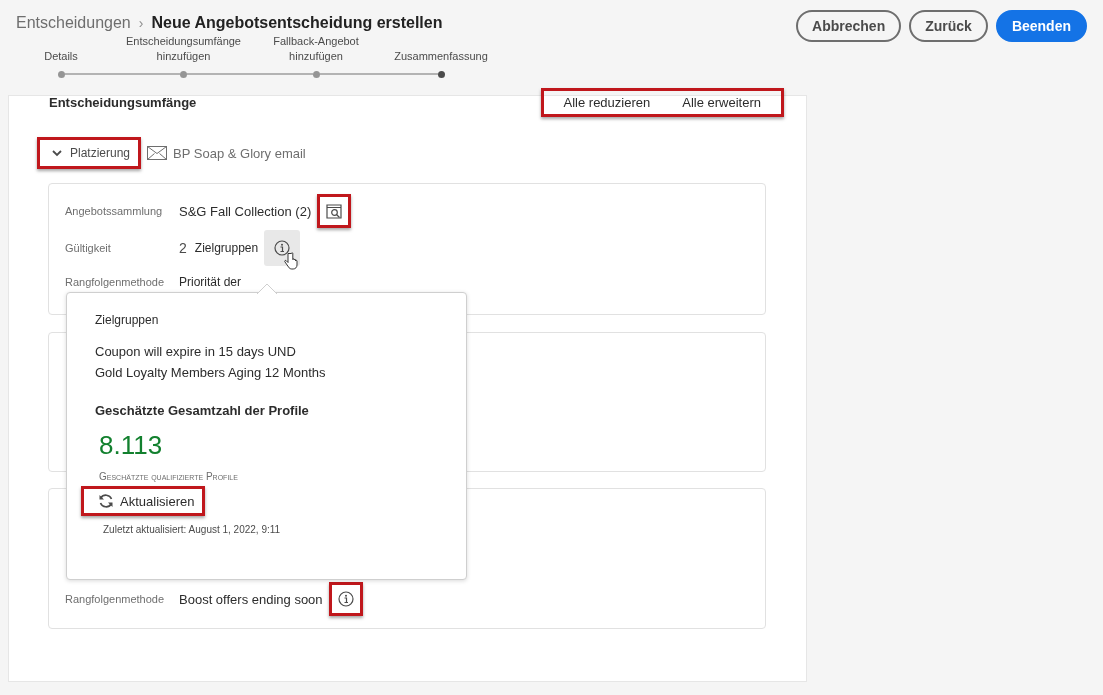 Image resolution: width=1103 pixels, height=695 pixels. Describe the element at coordinates (211, 373) in the screenshot. I see `audience-line: Gold Loyalty Members Aging 12 Months` at that location.